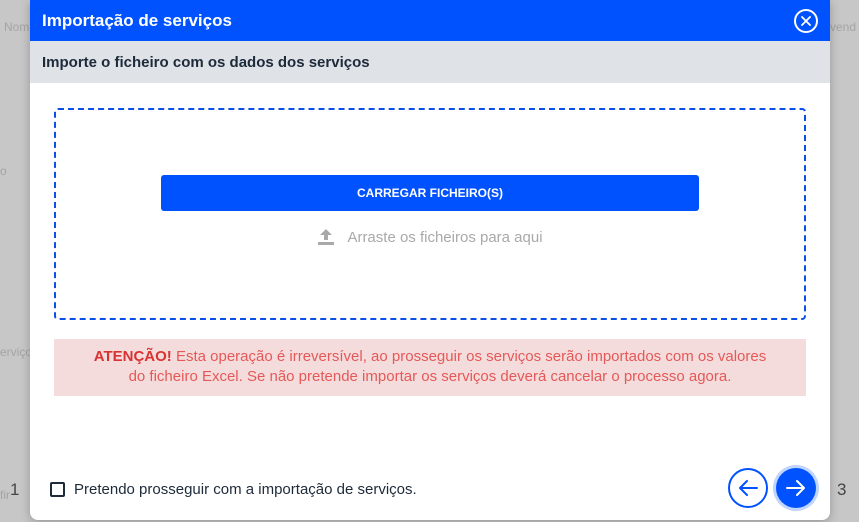  I want to click on close-icon, so click(806, 20).